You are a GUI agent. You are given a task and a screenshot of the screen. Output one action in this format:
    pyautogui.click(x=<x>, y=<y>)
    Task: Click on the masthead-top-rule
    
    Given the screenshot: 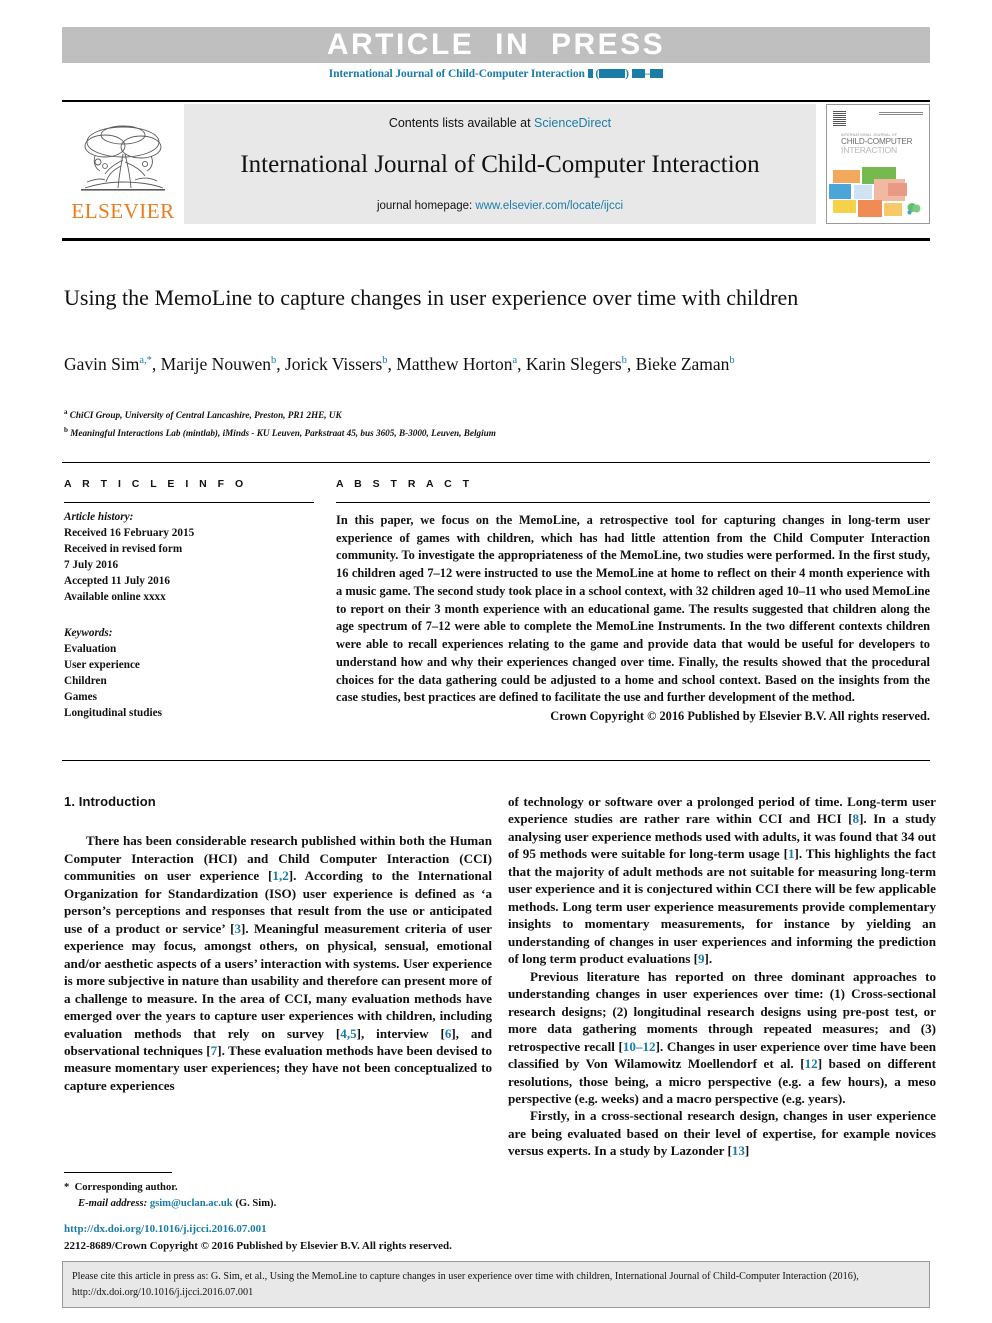 What is the action you would take?
    pyautogui.click(x=496, y=101)
    